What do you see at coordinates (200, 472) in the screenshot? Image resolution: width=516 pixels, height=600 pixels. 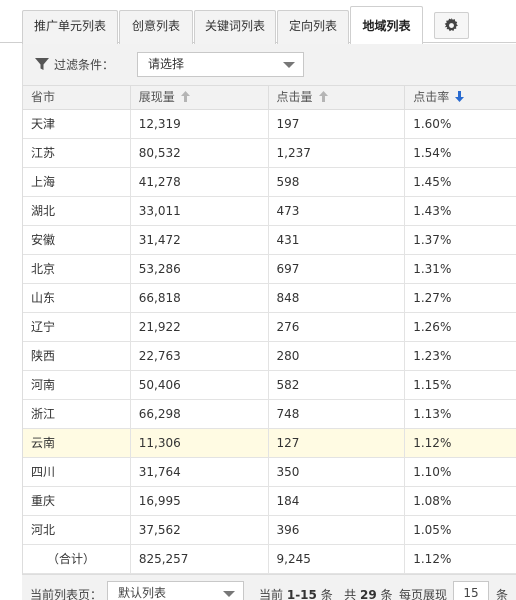 I see `cell-impressions: 31,764` at bounding box center [200, 472].